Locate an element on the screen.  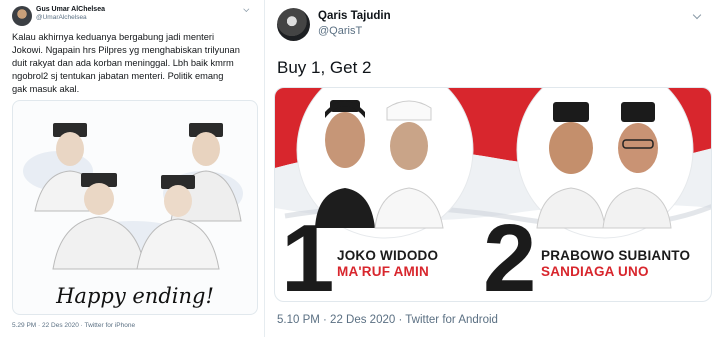
author-name: Gus Umar AlChelsea is located at coordinates (70, 9).